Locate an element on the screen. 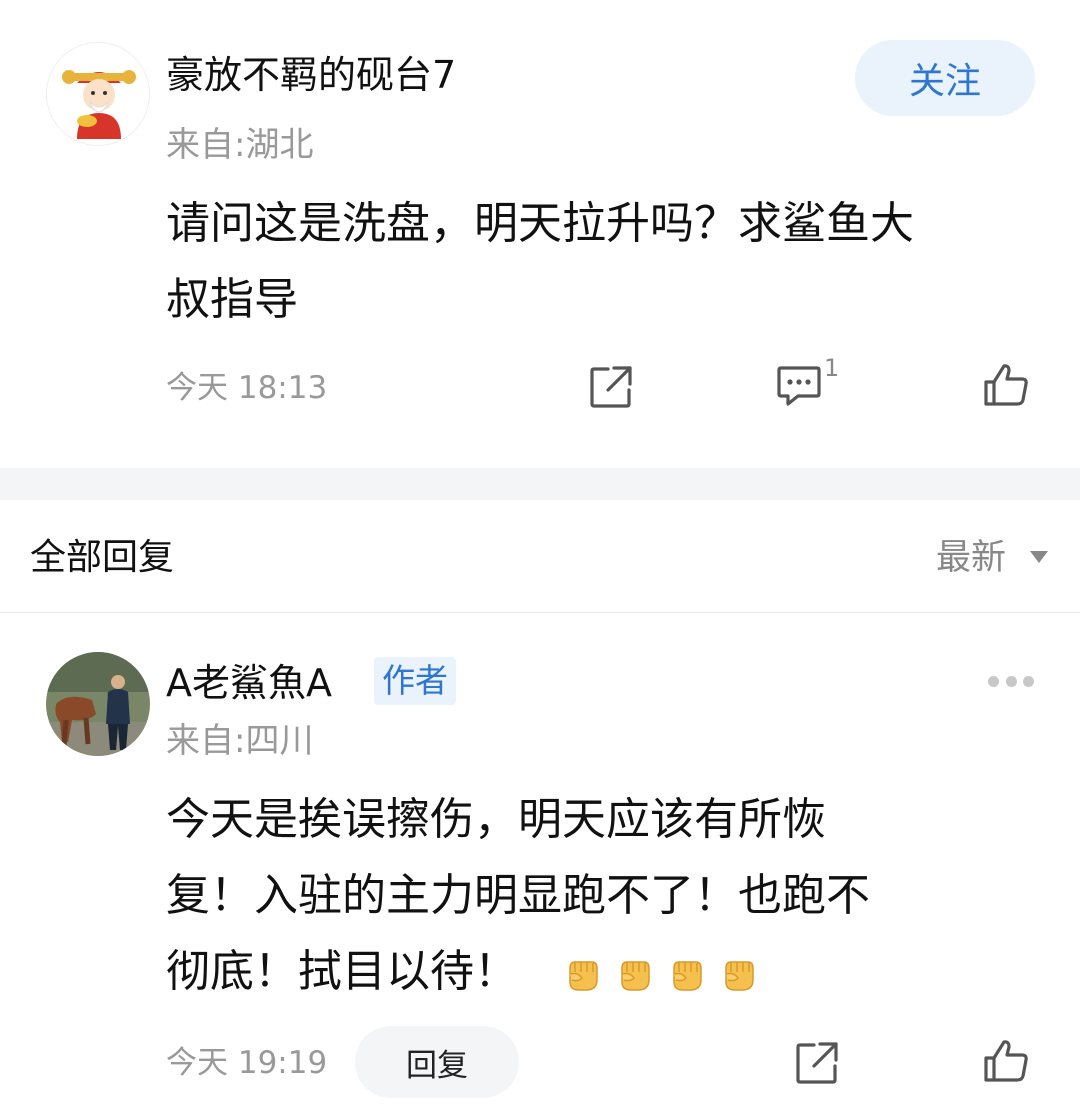  more-dots-icon is located at coordinates (1011, 682).